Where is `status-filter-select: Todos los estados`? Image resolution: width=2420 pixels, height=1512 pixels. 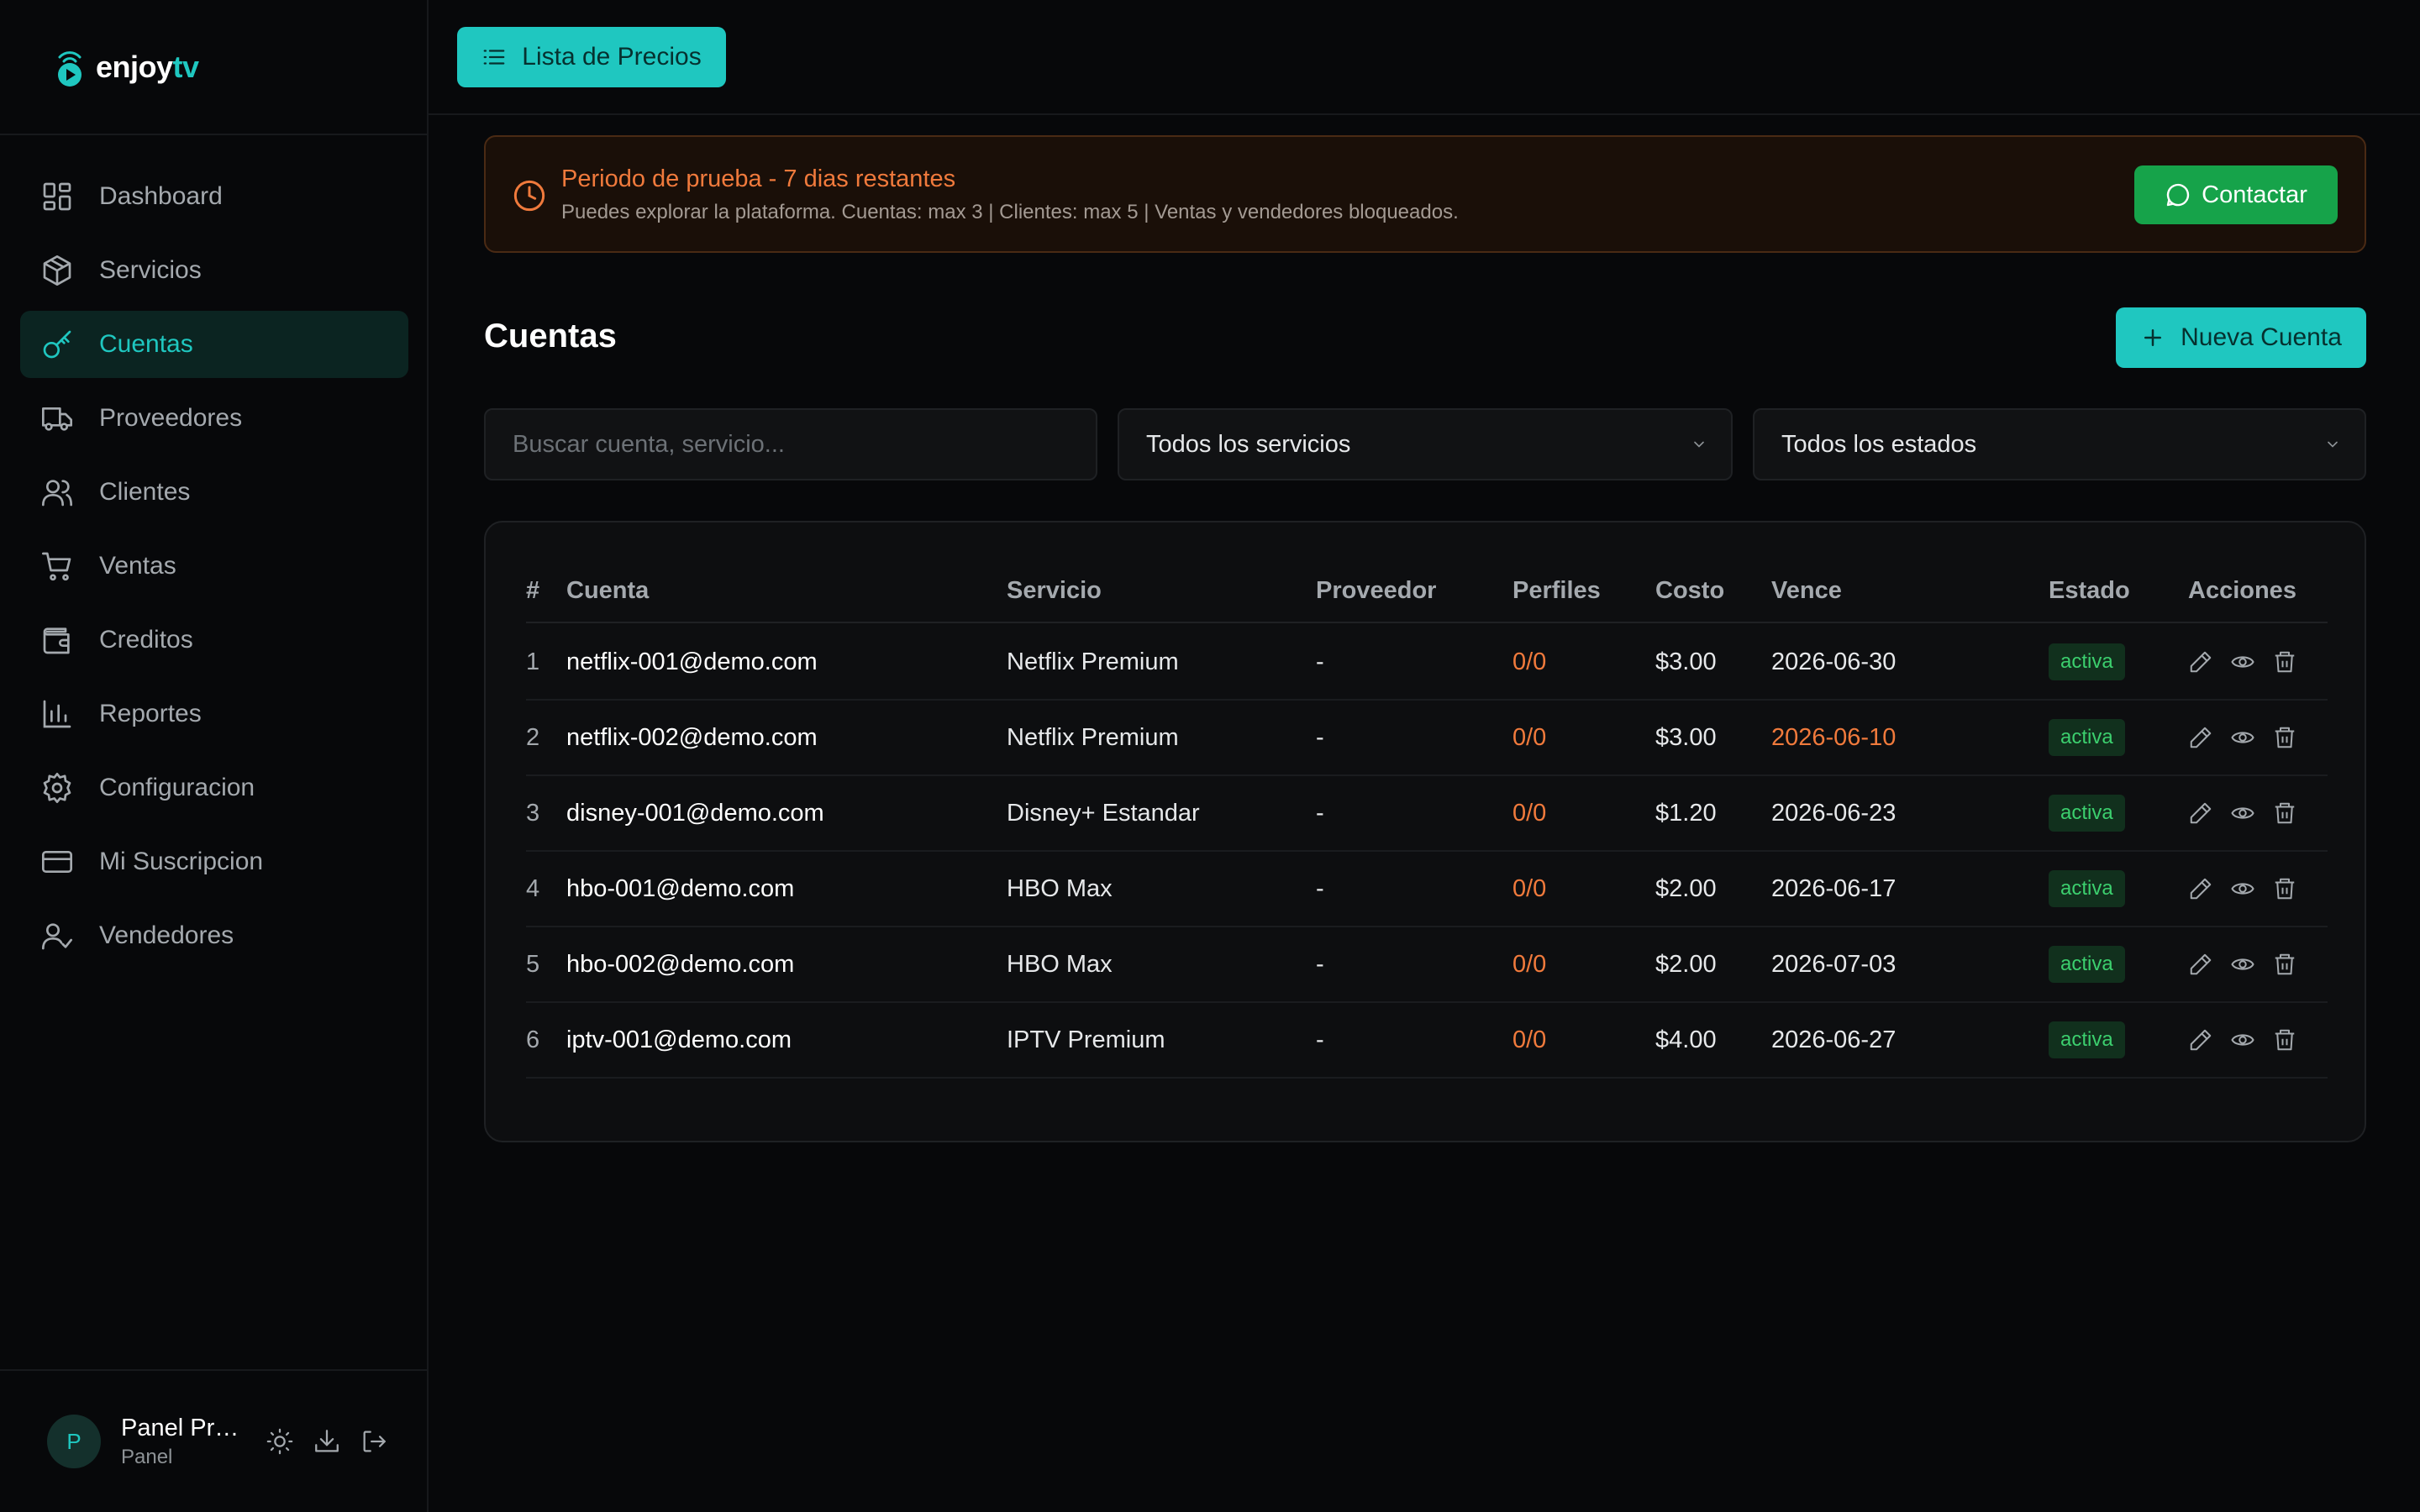
status-filter-select: Todos los estados is located at coordinates (2059, 444).